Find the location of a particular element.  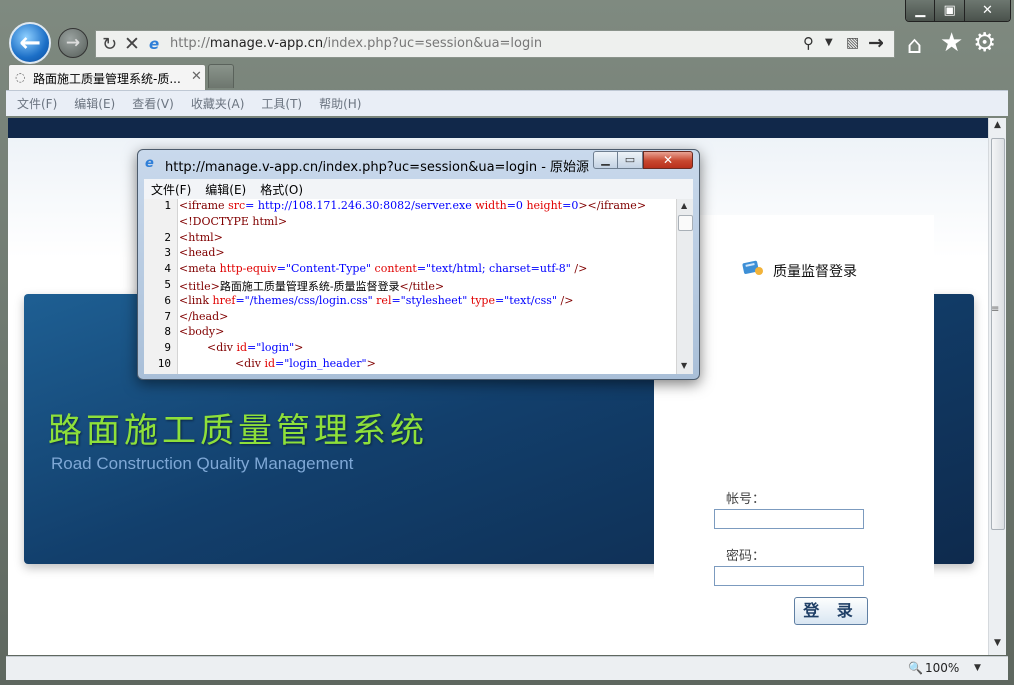

password-input is located at coordinates (789, 576).